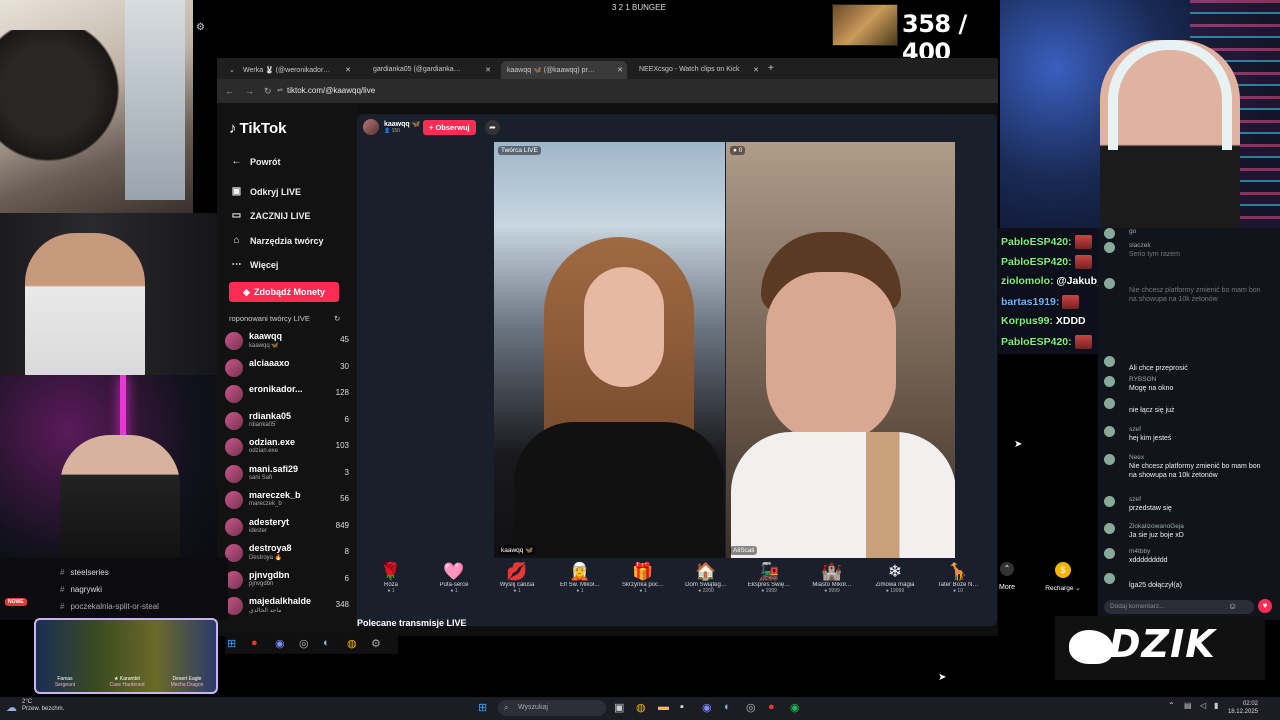  Describe the element at coordinates (832, 578) in the screenshot. I see `gift-item: 🏰 Miasto Mikoł… ● 9999` at that location.